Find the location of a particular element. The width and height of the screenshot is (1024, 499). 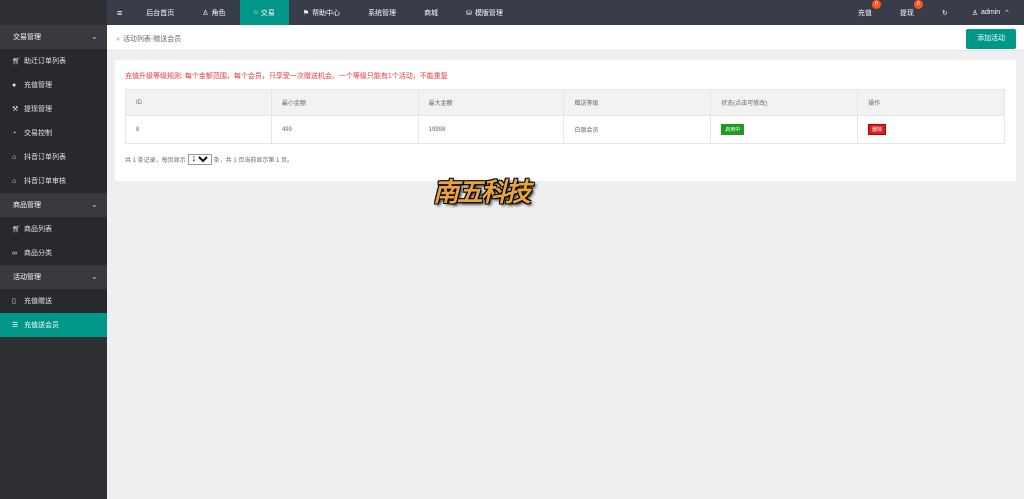

refresh-button: ↻ is located at coordinates (945, 12).